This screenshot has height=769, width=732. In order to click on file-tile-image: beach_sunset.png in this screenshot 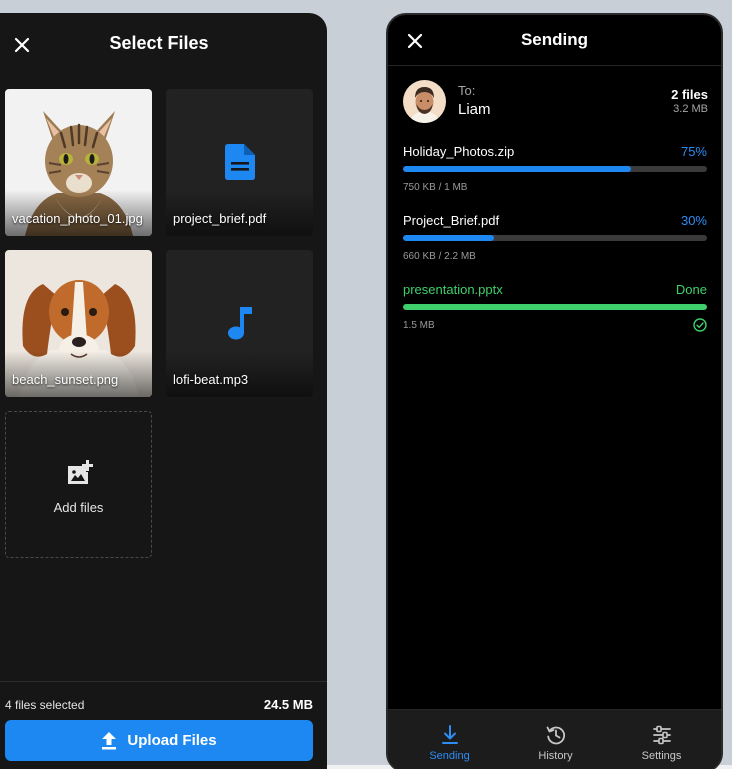, I will do `click(78, 323)`.